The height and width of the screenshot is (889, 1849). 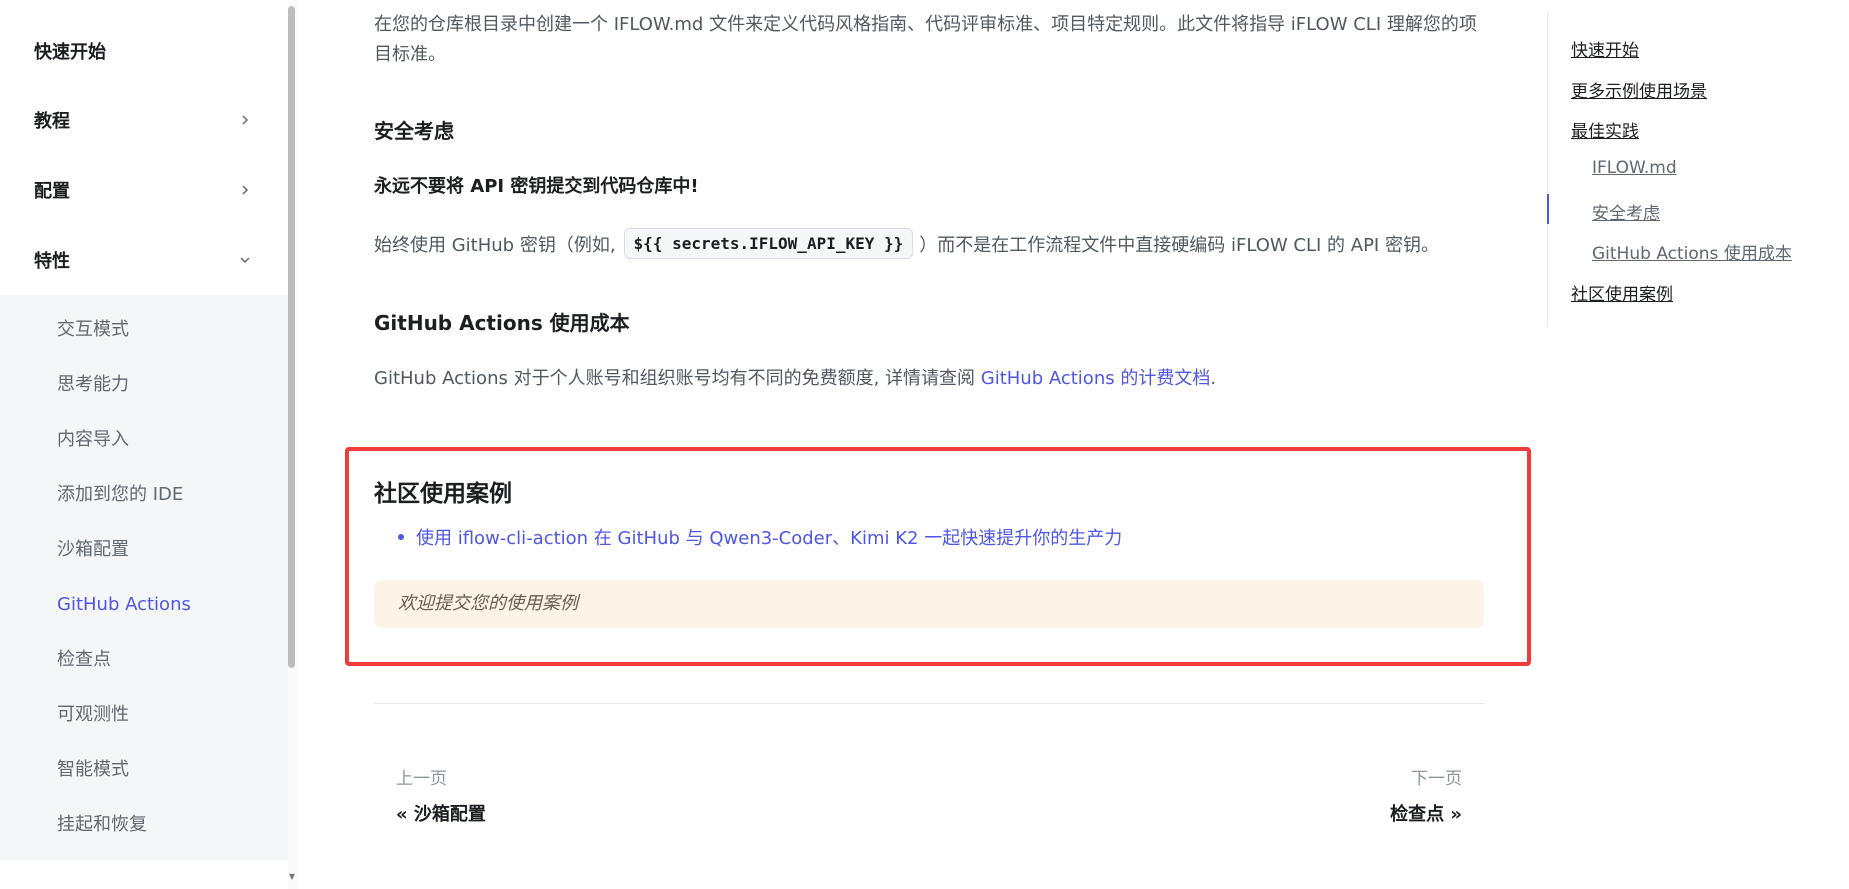 What do you see at coordinates (1548, 209) in the screenshot?
I see `toc-active-indicator` at bounding box center [1548, 209].